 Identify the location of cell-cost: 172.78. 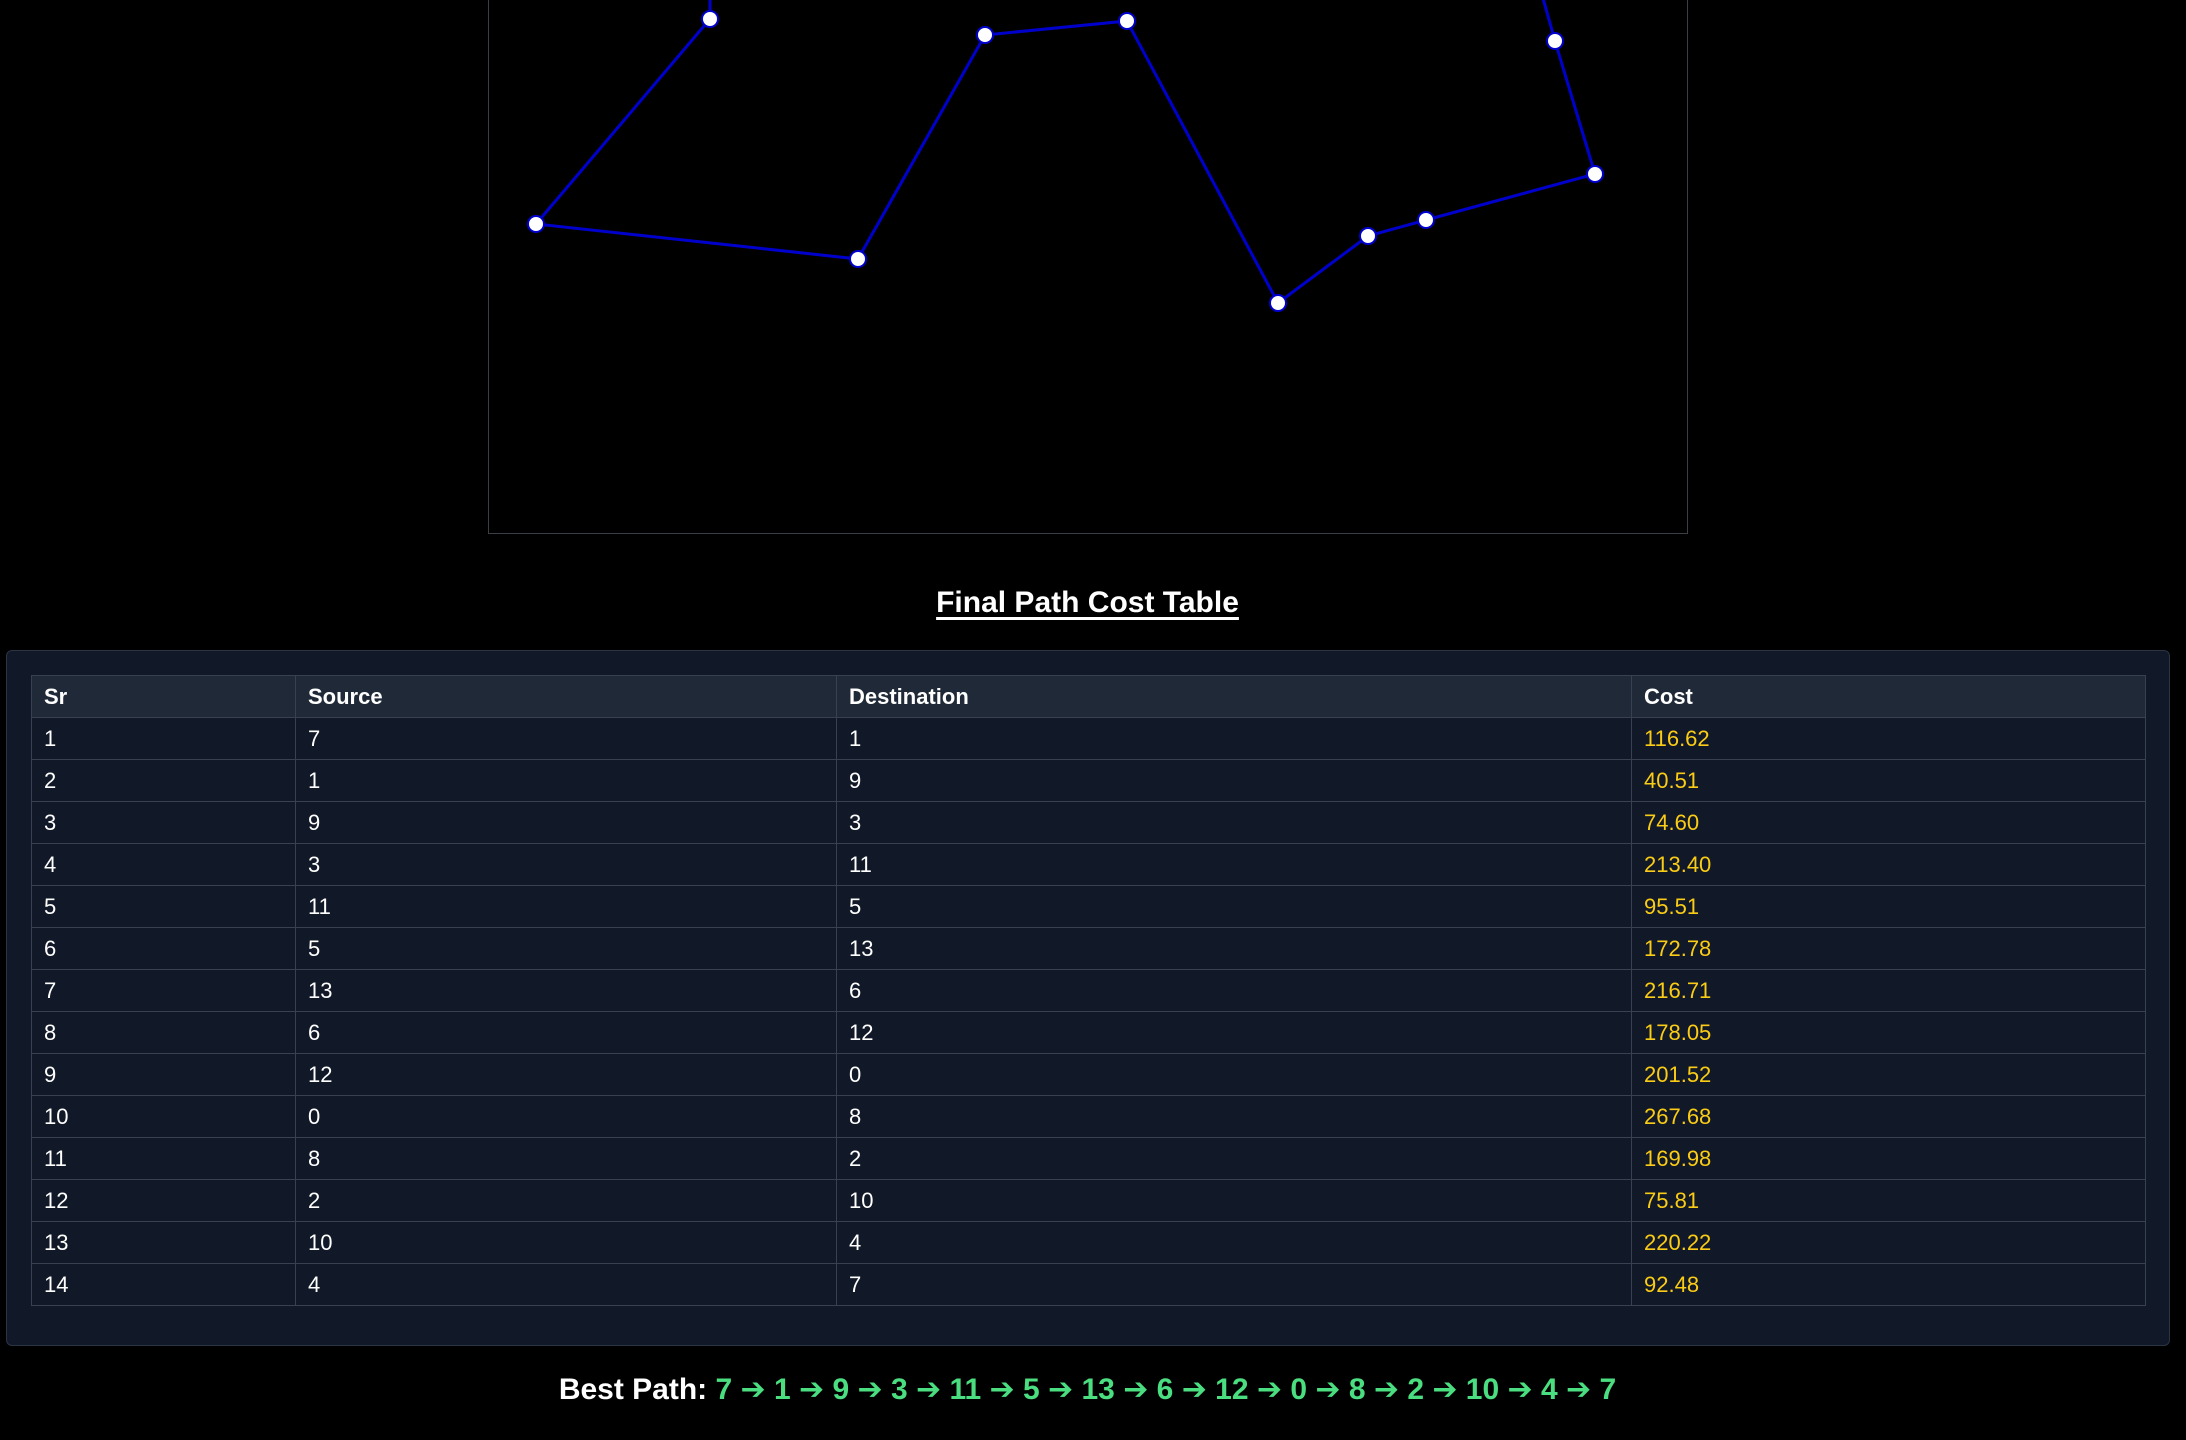
(1888, 948).